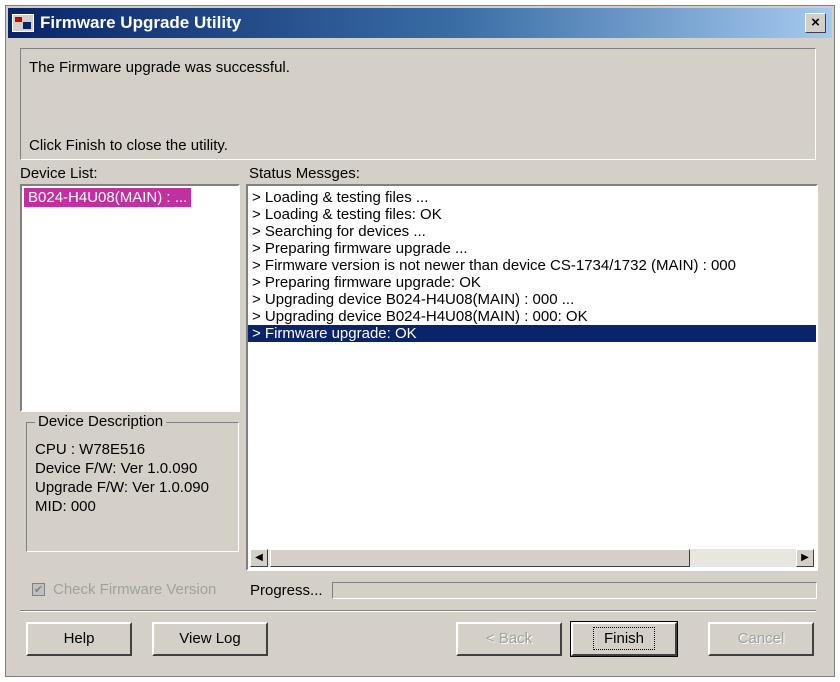 Image resolution: width=840 pixels, height=682 pixels. I want to click on help-button: Help, so click(79, 639).